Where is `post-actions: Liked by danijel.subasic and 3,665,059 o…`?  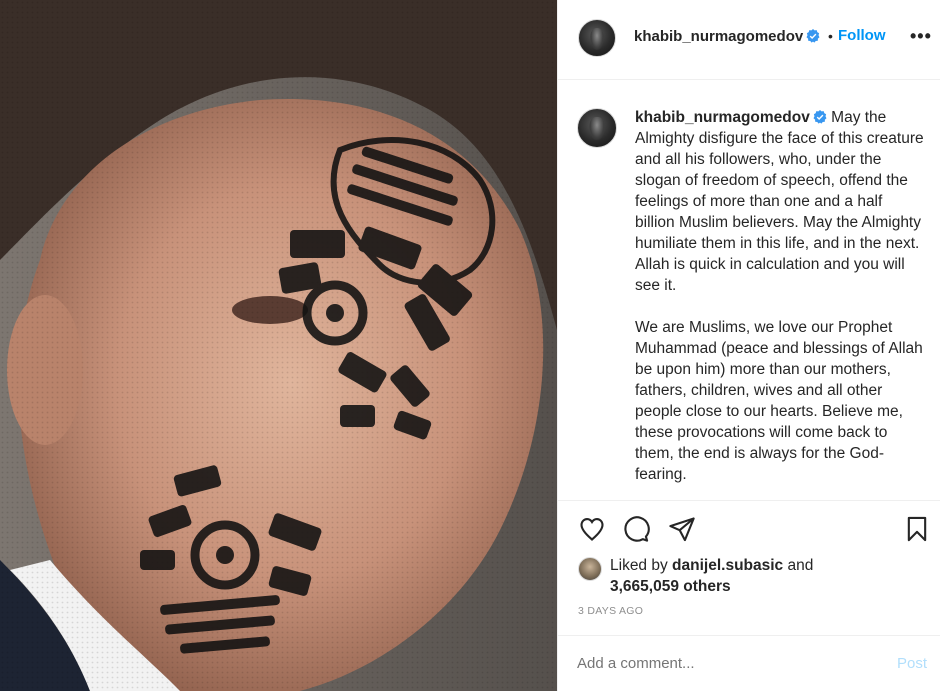
post-actions: Liked by danijel.subasic and 3,665,059 o… is located at coordinates (749, 567).